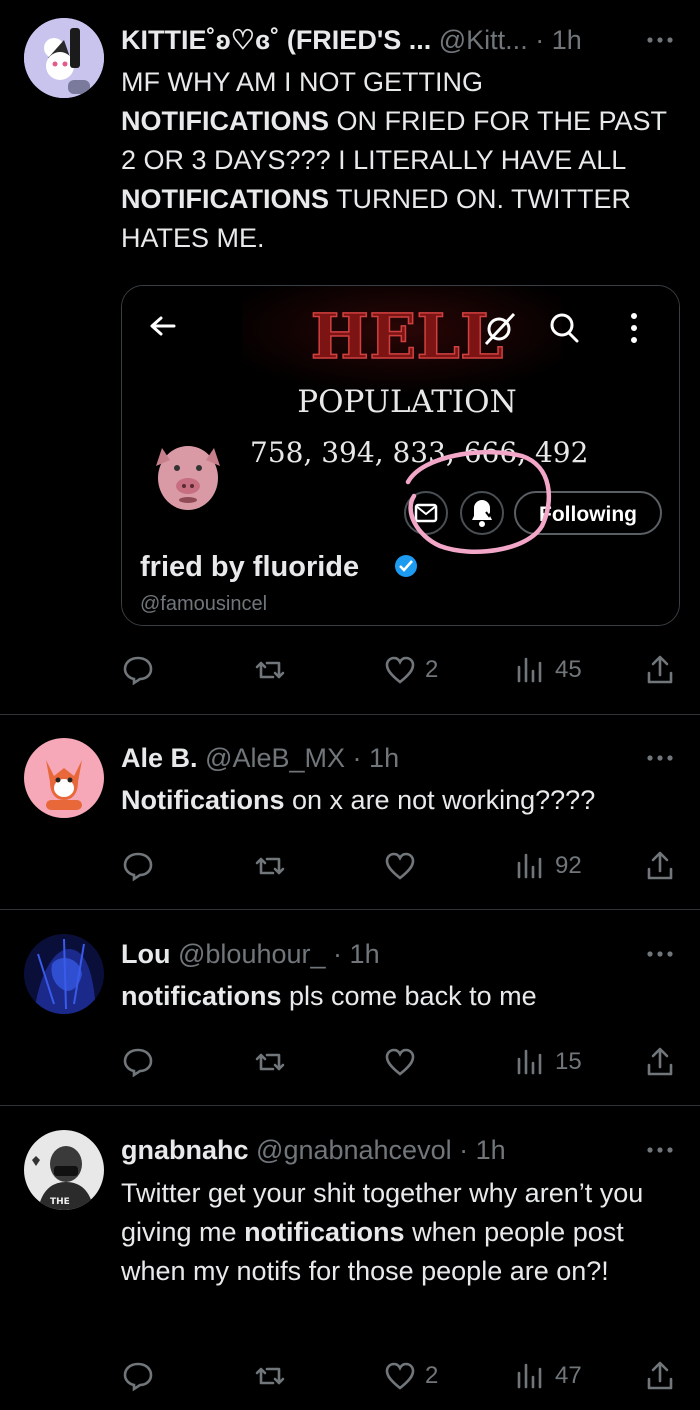 This screenshot has height=1410, width=700. What do you see at coordinates (354, 1150) in the screenshot?
I see `author-handle: @gnabnahcevol` at bounding box center [354, 1150].